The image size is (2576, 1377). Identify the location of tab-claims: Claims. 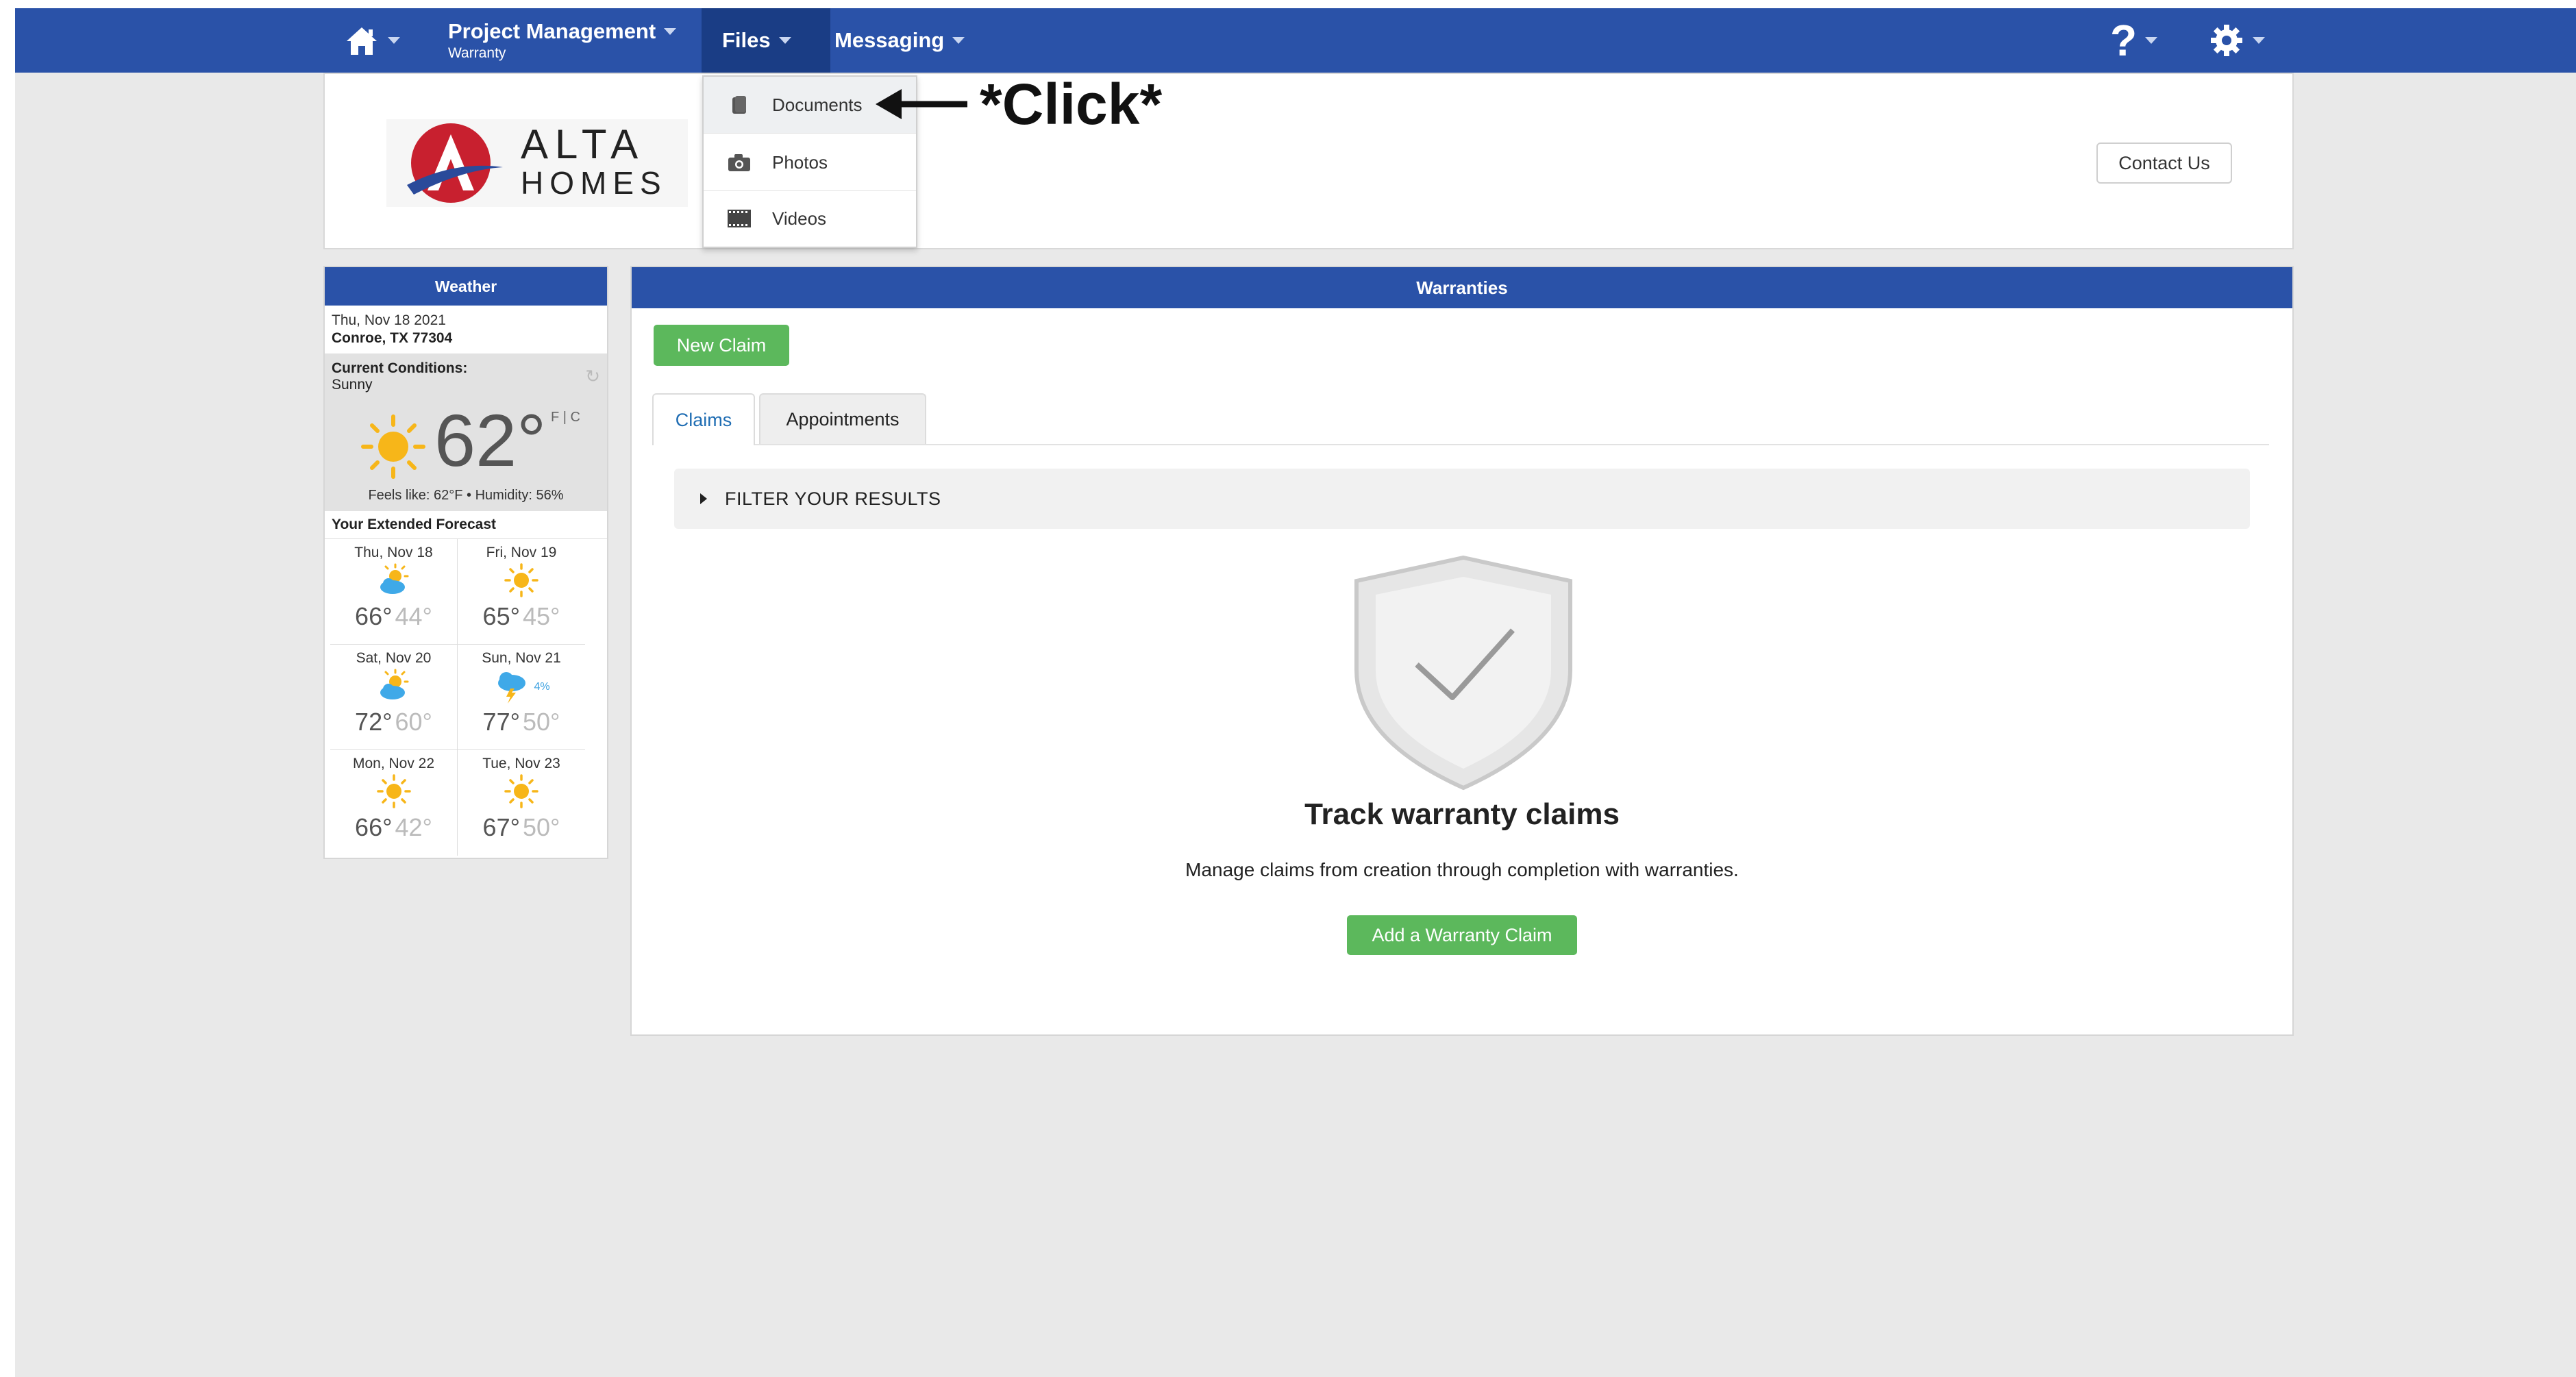
(703, 419).